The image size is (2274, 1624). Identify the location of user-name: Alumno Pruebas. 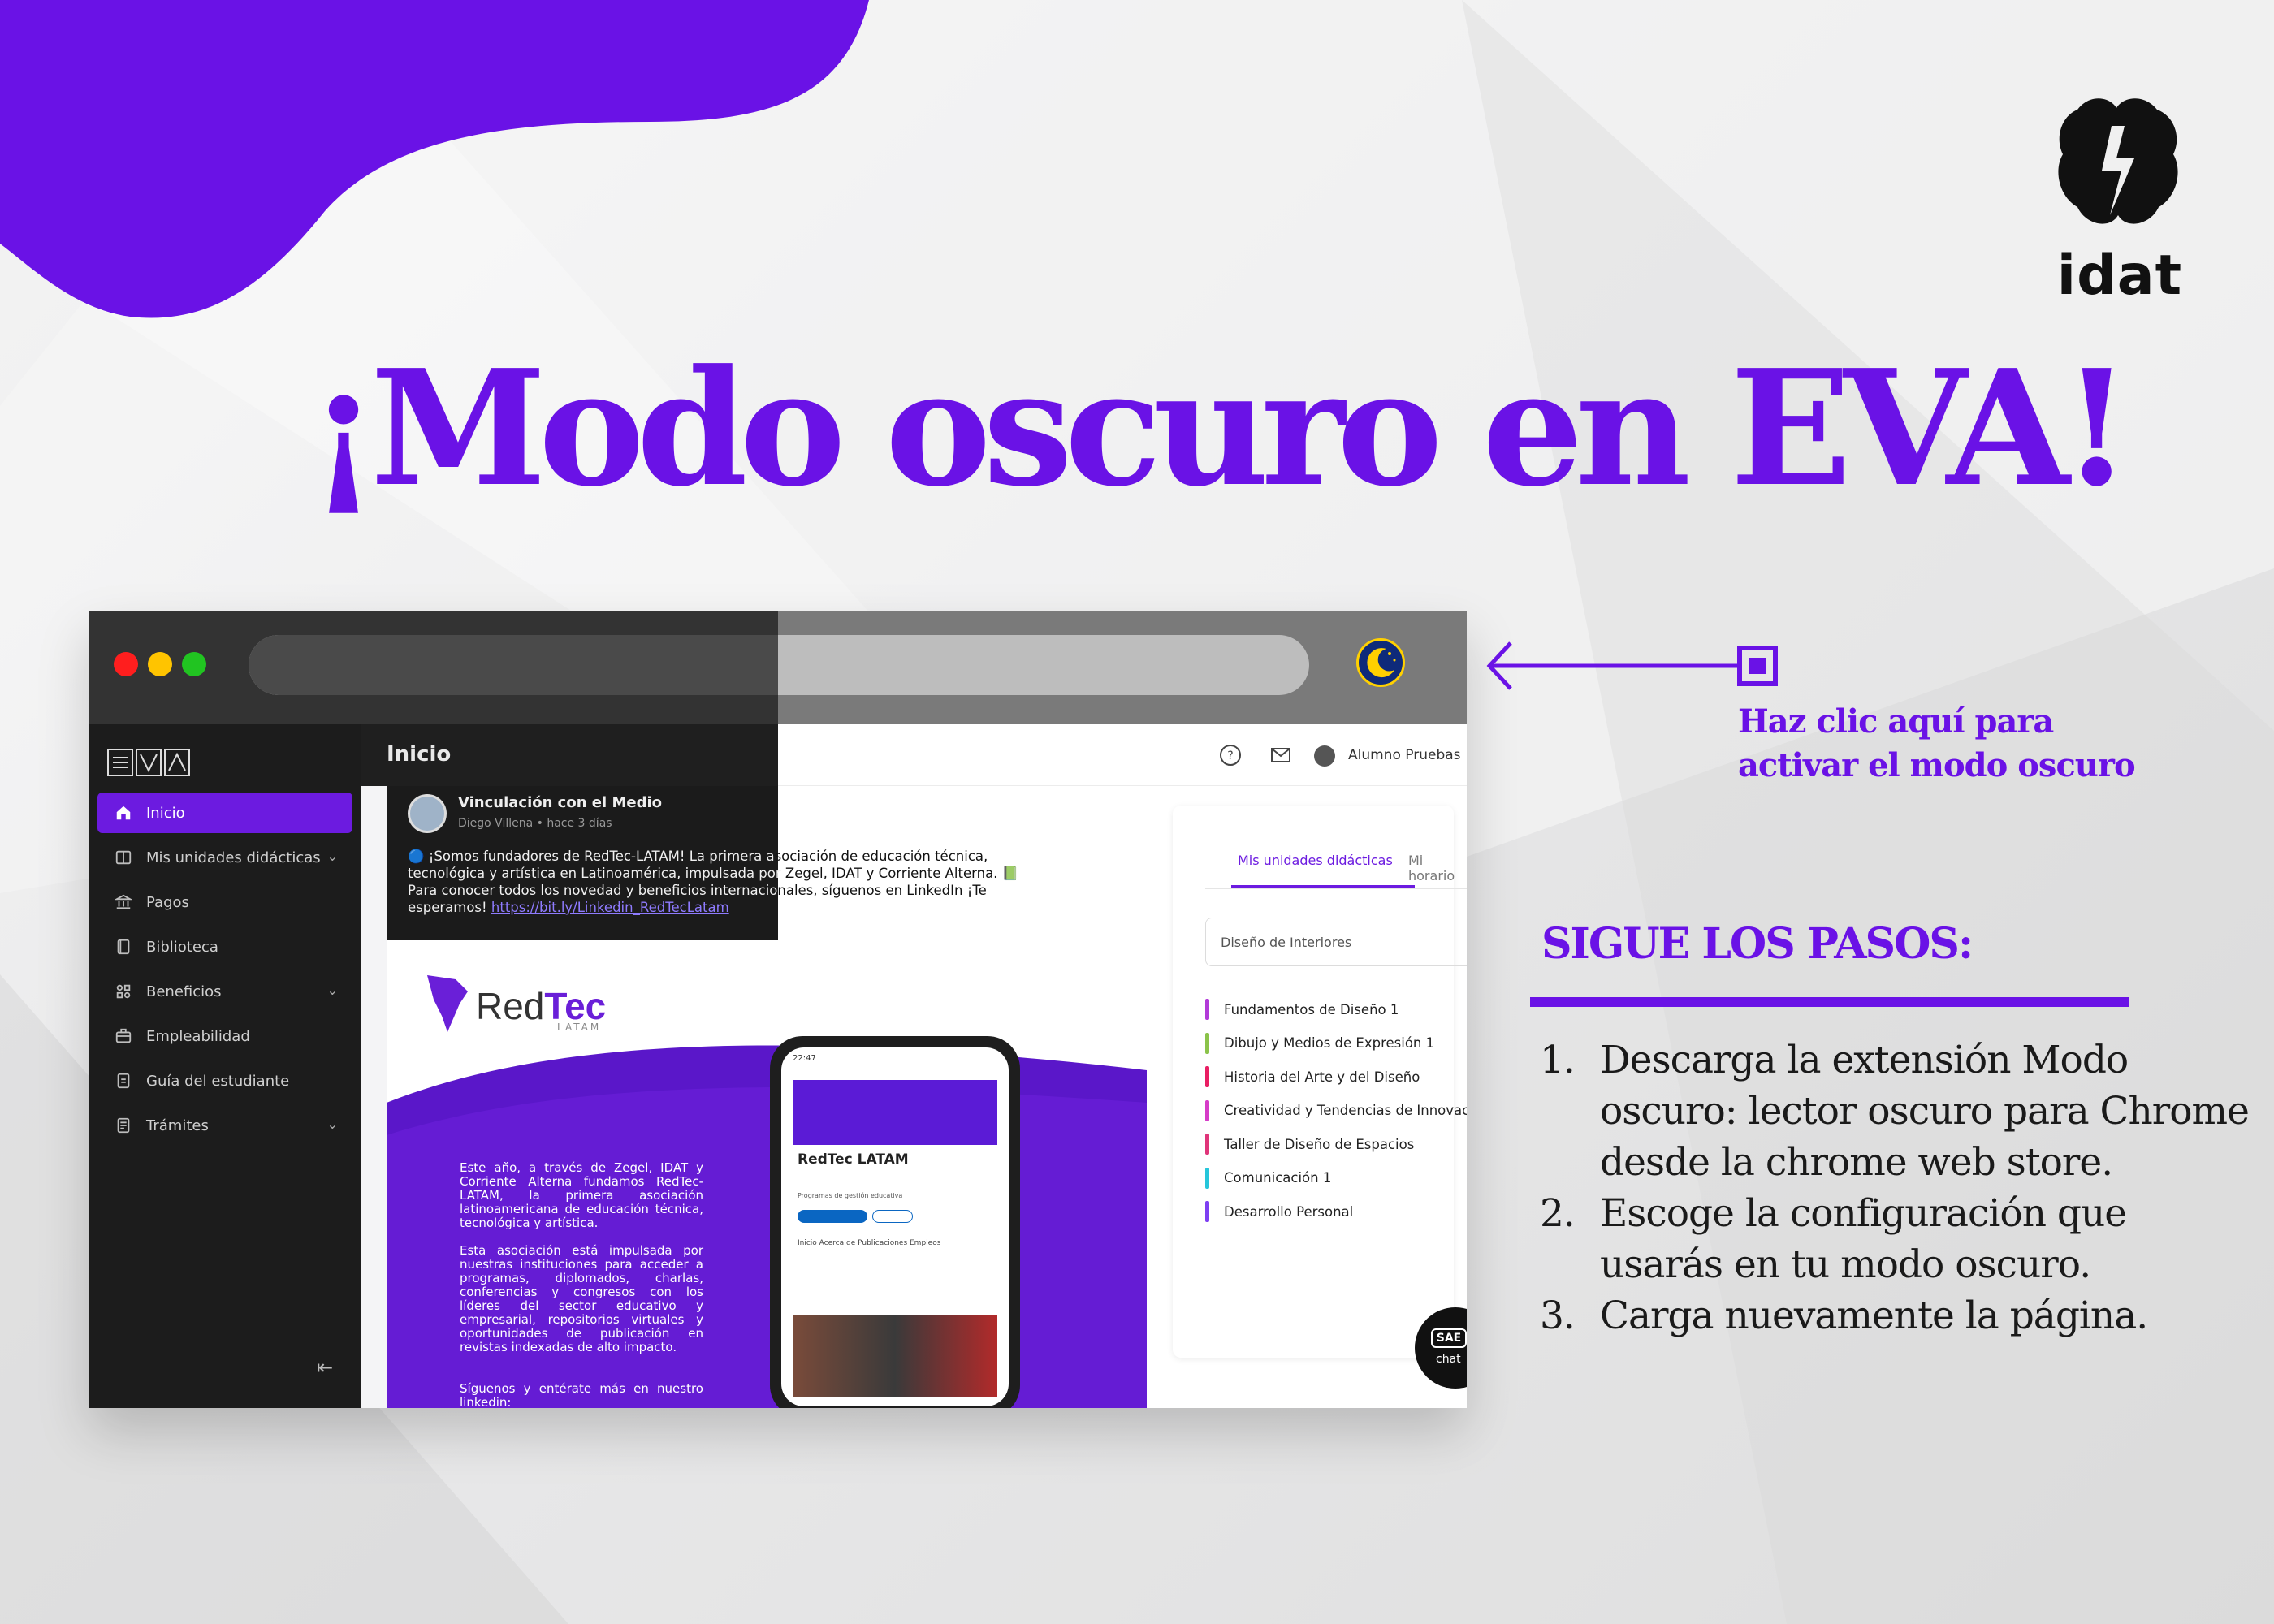
(1404, 755).